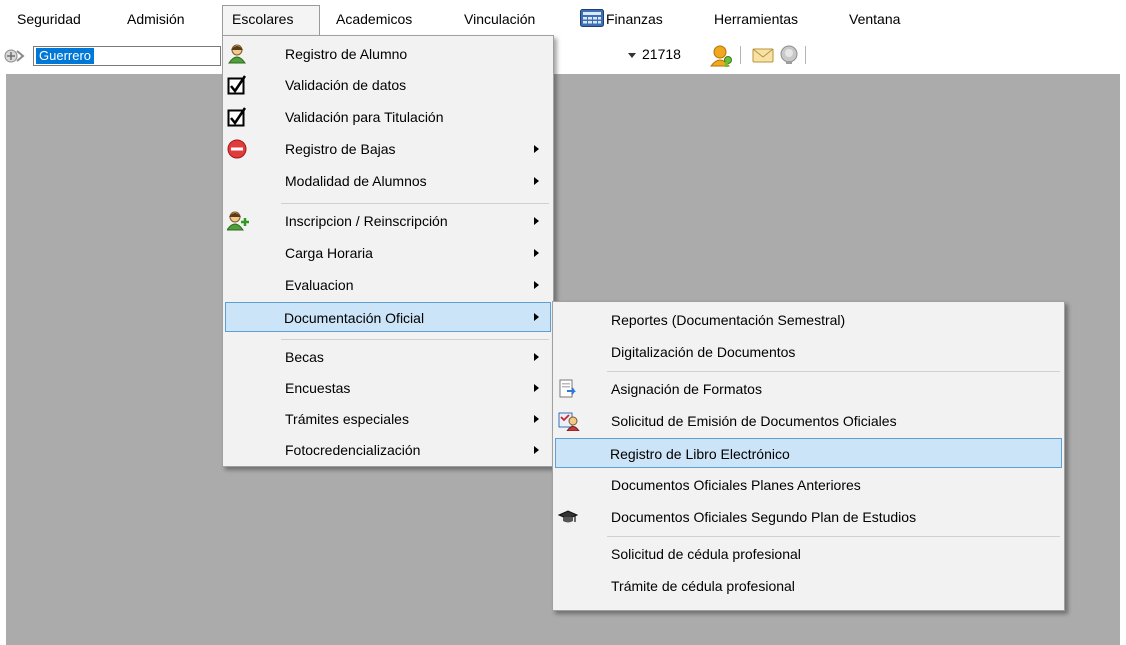 Image resolution: width=1126 pixels, height=645 pixels. Describe the element at coordinates (874, 19) in the screenshot. I see `menu-ventana: Ventana` at that location.